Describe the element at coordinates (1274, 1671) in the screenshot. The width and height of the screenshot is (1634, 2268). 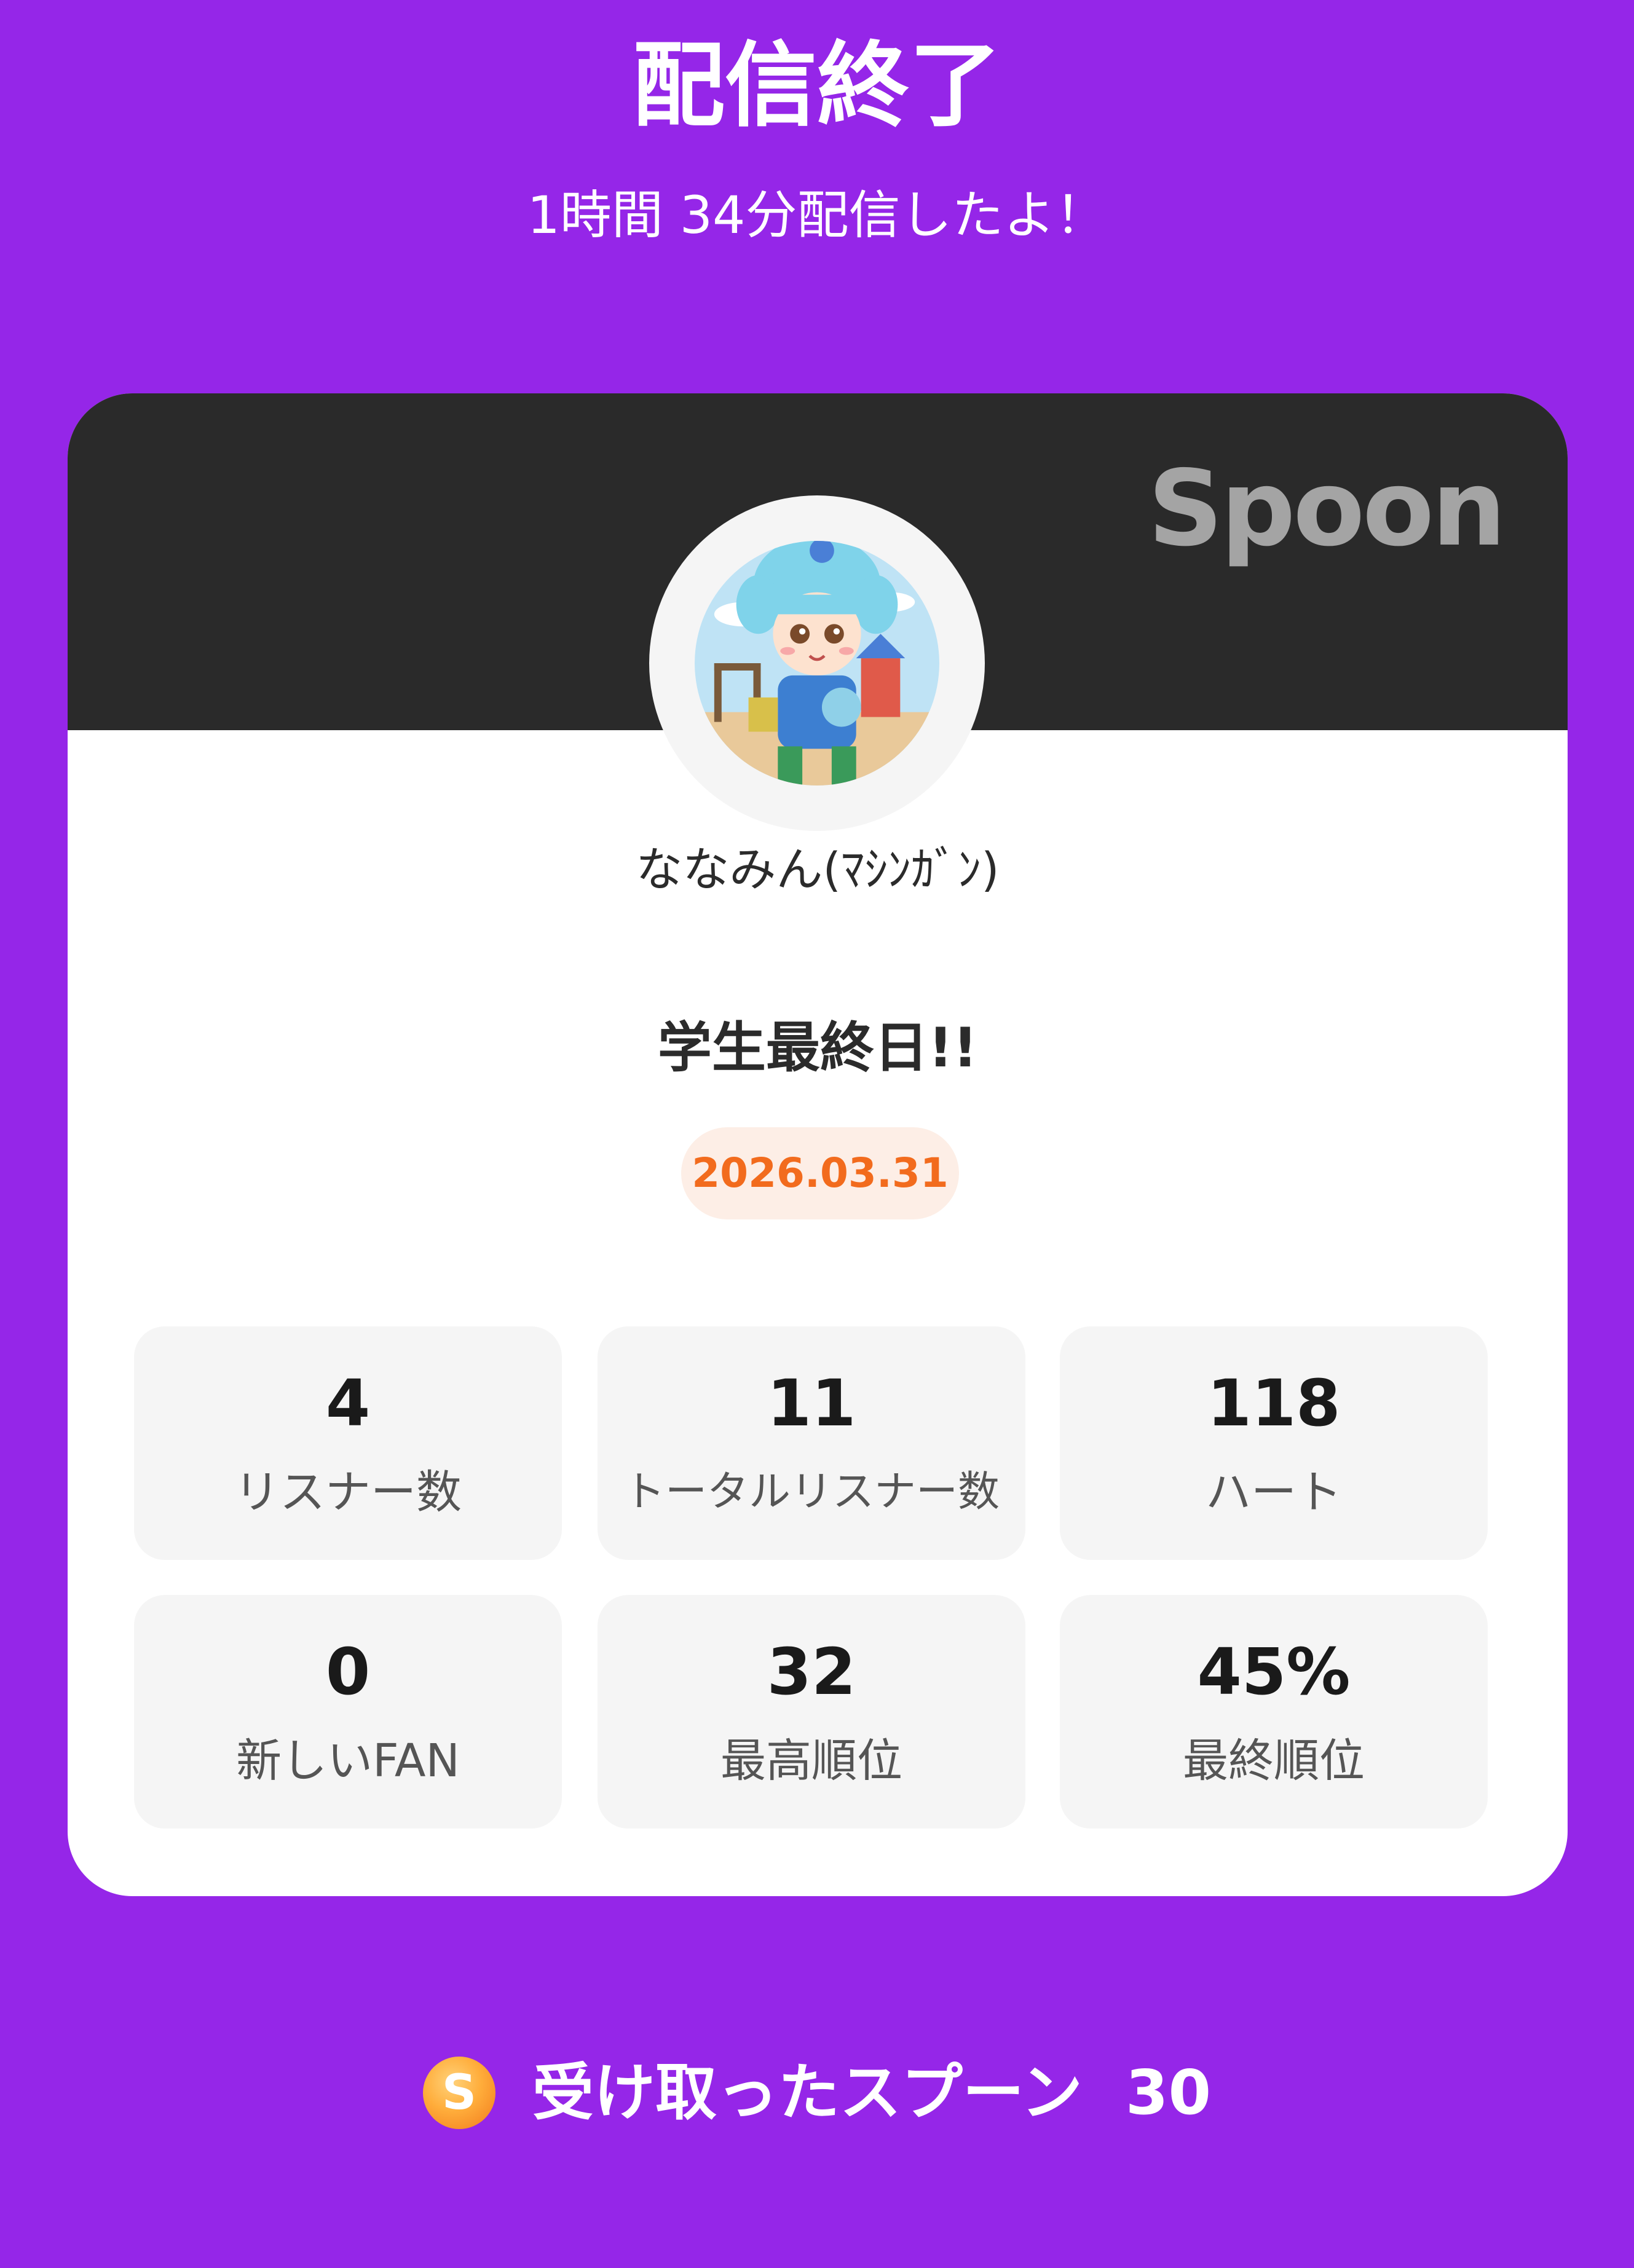
I see `stat-value: 45%` at that location.